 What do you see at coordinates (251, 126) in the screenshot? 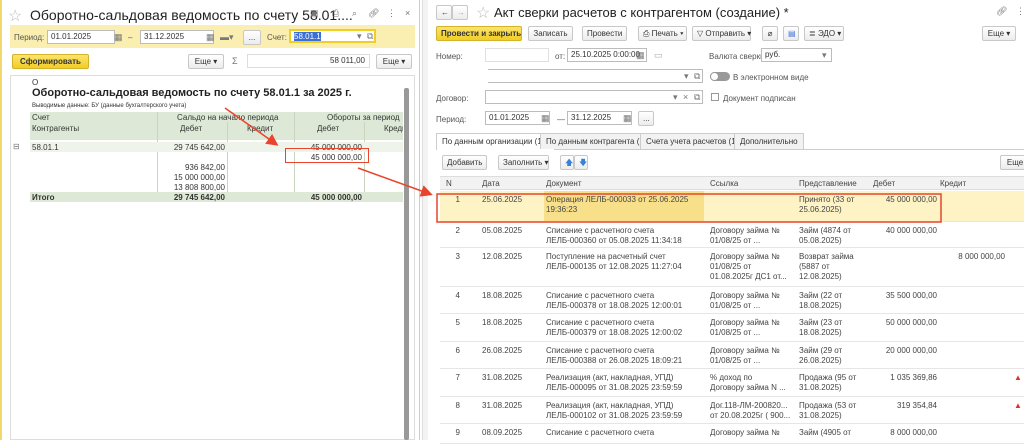
I see `arrow-to-turnover` at bounding box center [251, 126].